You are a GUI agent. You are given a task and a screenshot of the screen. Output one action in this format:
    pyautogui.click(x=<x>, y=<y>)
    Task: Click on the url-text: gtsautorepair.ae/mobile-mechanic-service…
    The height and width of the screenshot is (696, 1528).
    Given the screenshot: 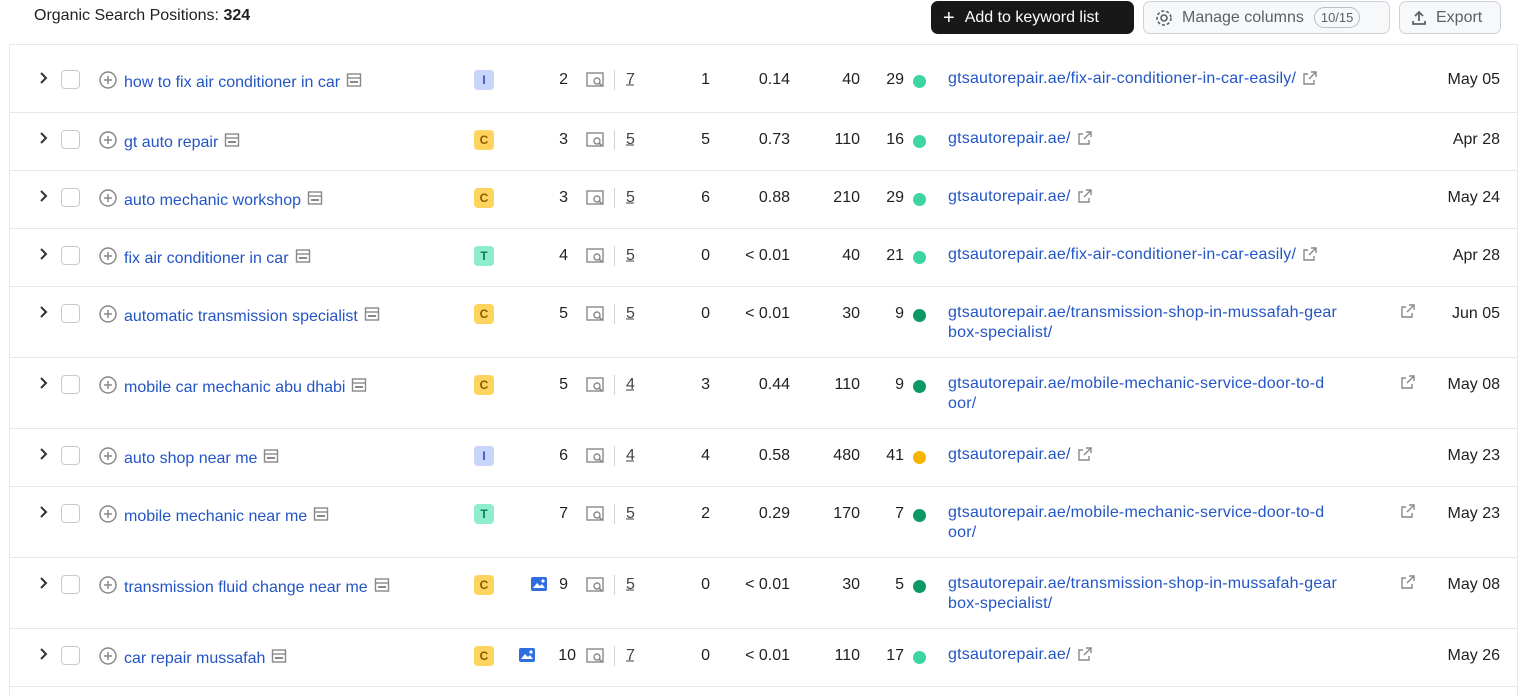 What is the action you would take?
    pyautogui.click(x=1136, y=512)
    